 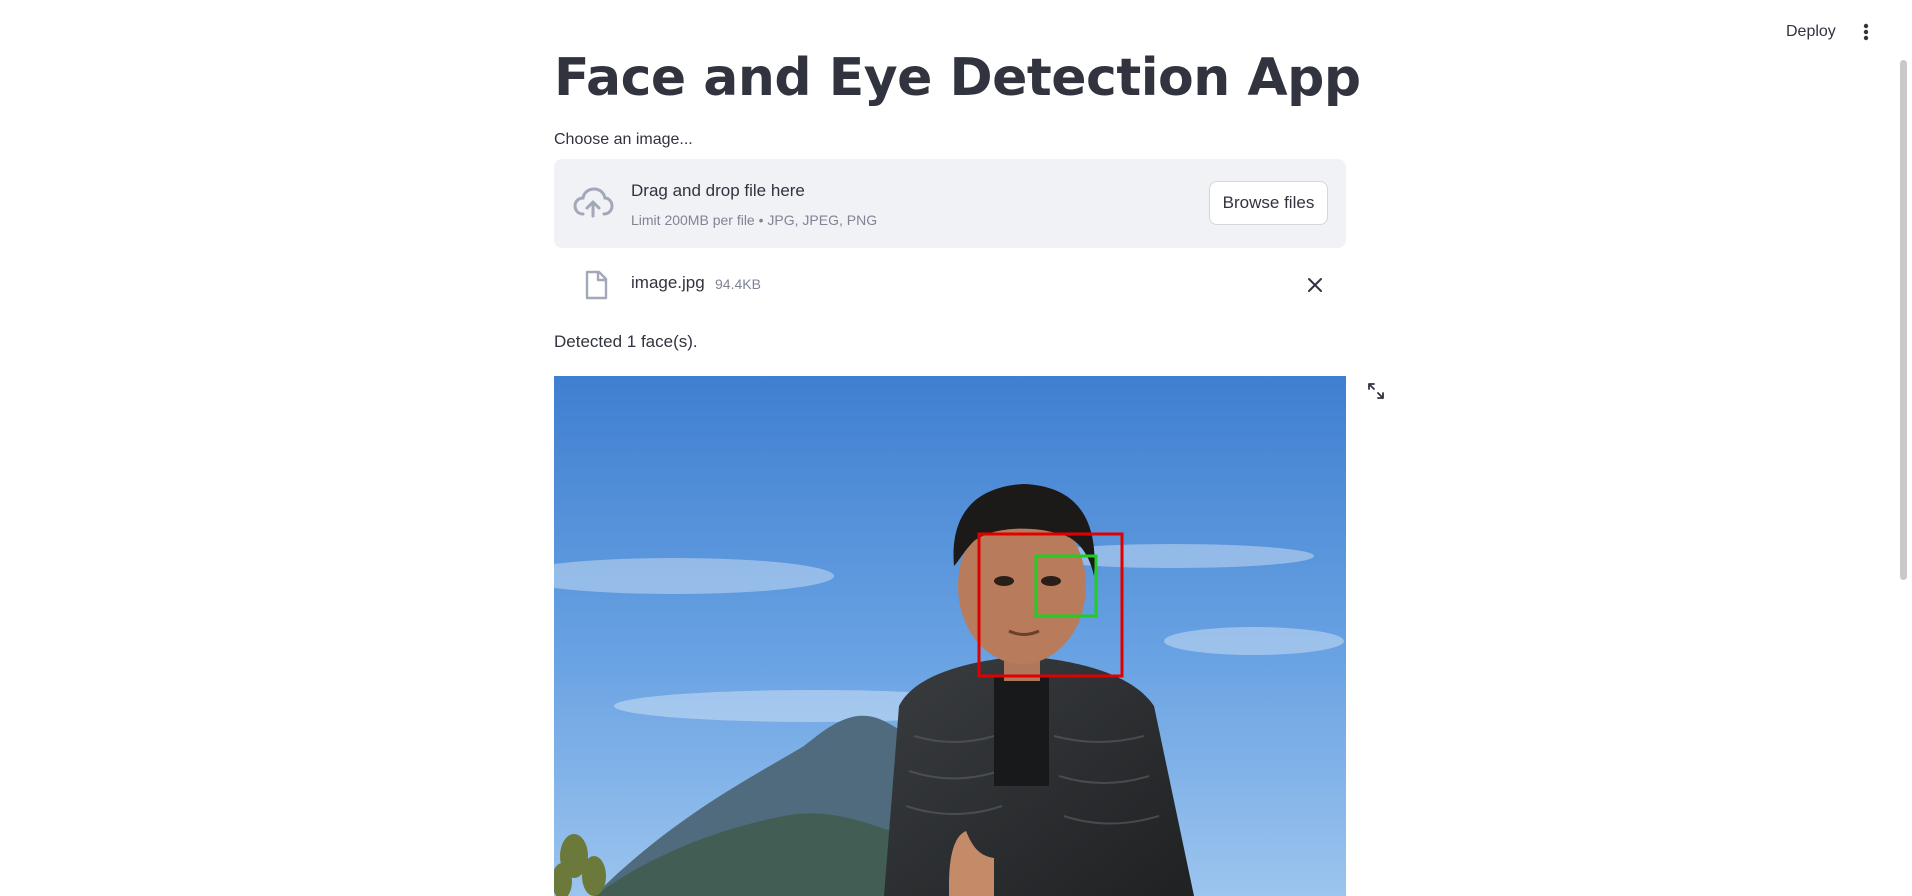 I want to click on deploy-button: Deploy, so click(x=1811, y=32).